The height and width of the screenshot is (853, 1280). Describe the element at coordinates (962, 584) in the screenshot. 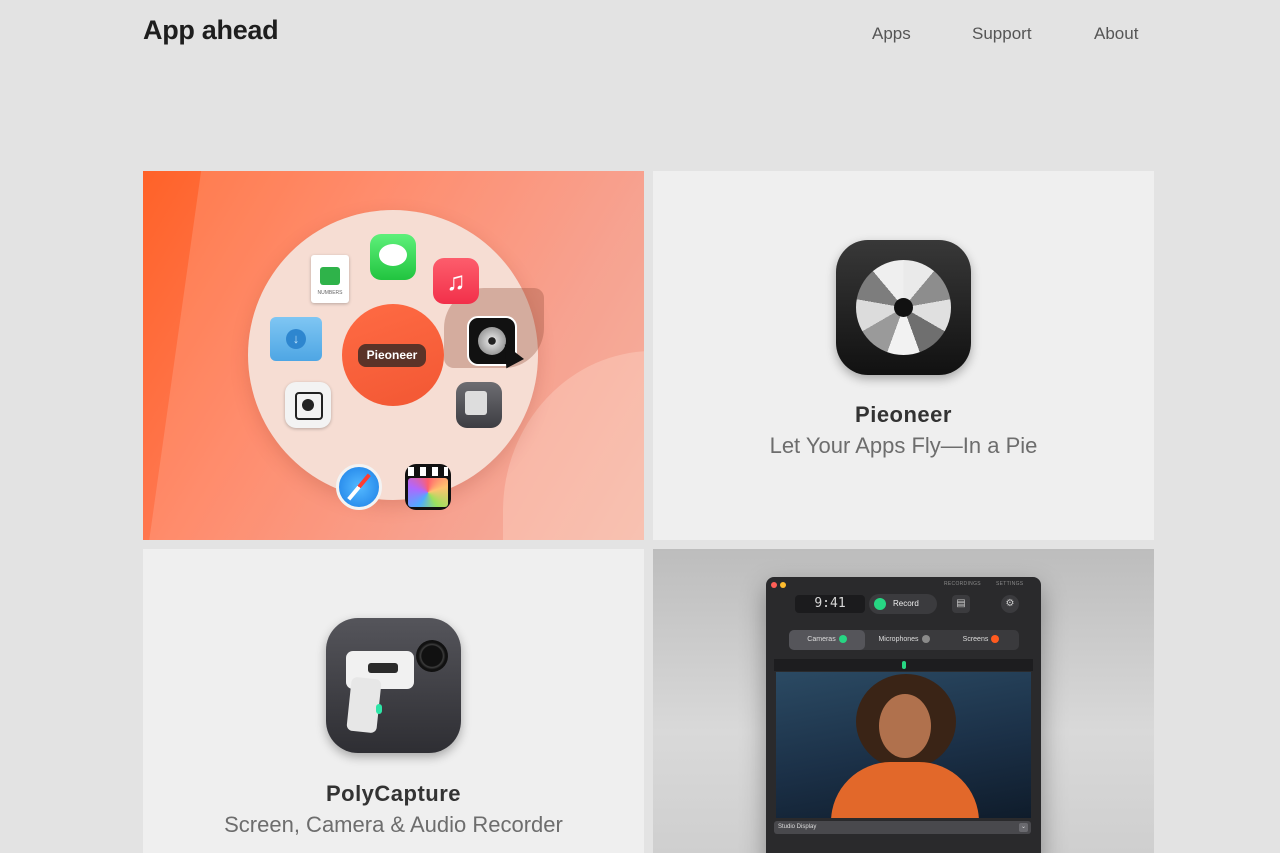

I see `tab-recordings: RECORDINGS` at that location.